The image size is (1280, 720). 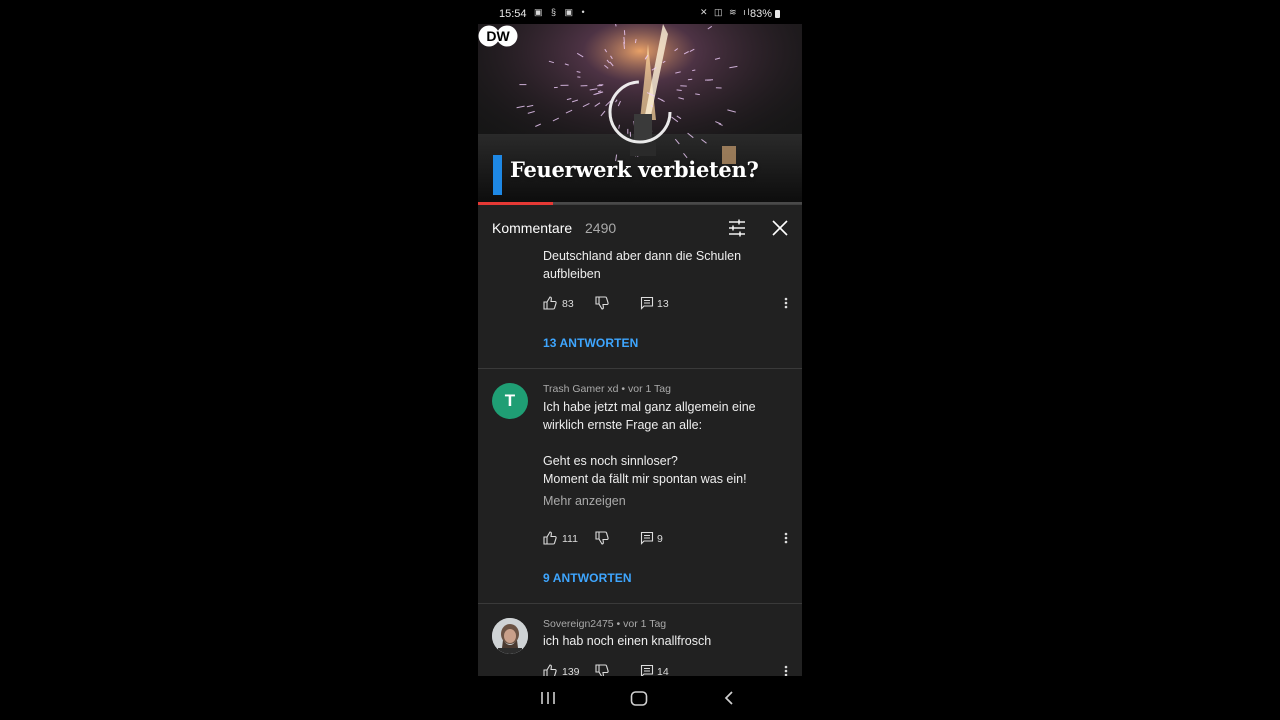 I want to click on comment-author-time: Sovereign2475 • vor 1 Tag, so click(x=605, y=624).